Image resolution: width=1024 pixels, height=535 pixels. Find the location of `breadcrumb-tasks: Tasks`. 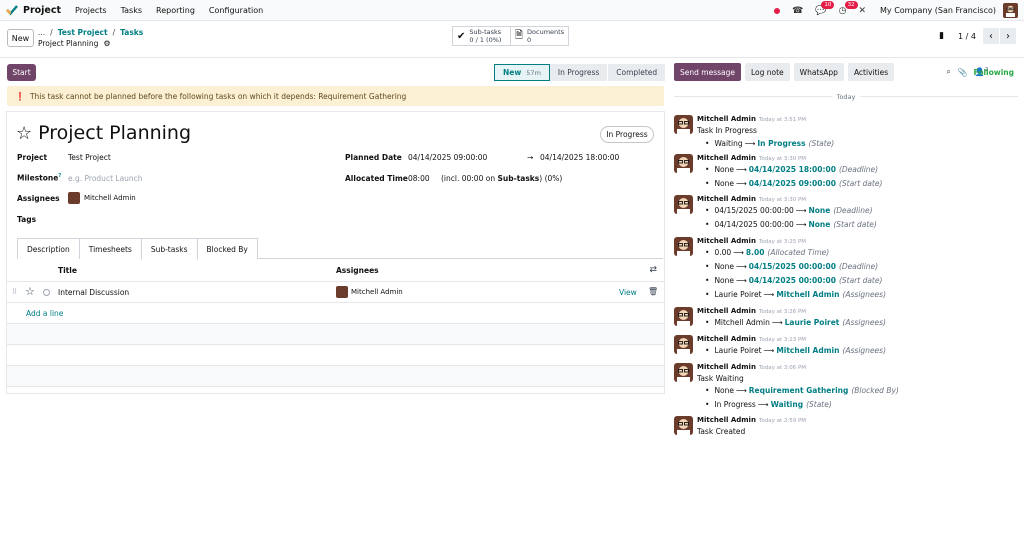

breadcrumb-tasks: Tasks is located at coordinates (131, 32).